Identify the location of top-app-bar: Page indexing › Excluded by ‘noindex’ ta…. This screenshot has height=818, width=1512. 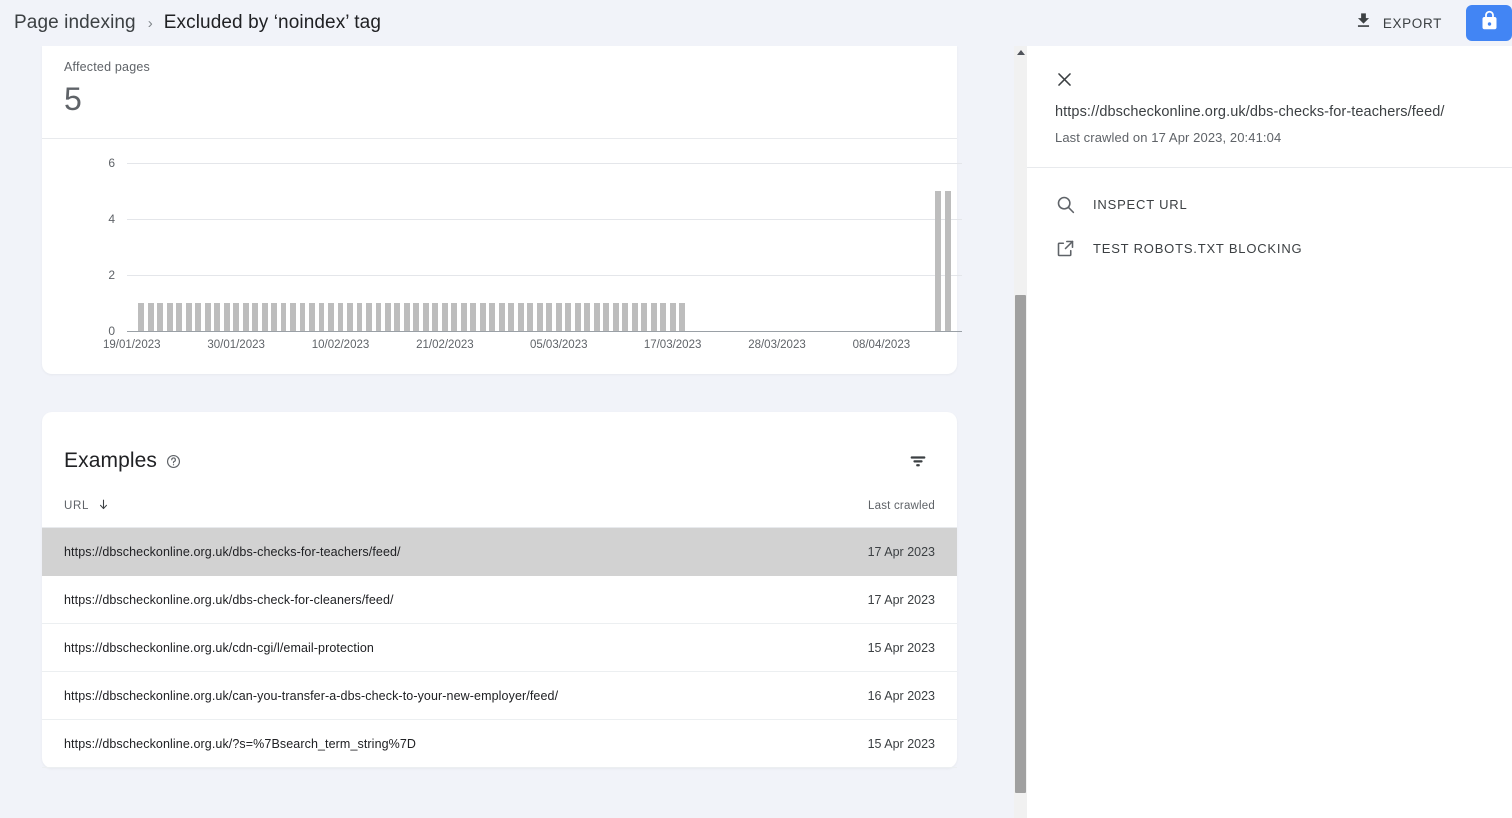
(756, 23).